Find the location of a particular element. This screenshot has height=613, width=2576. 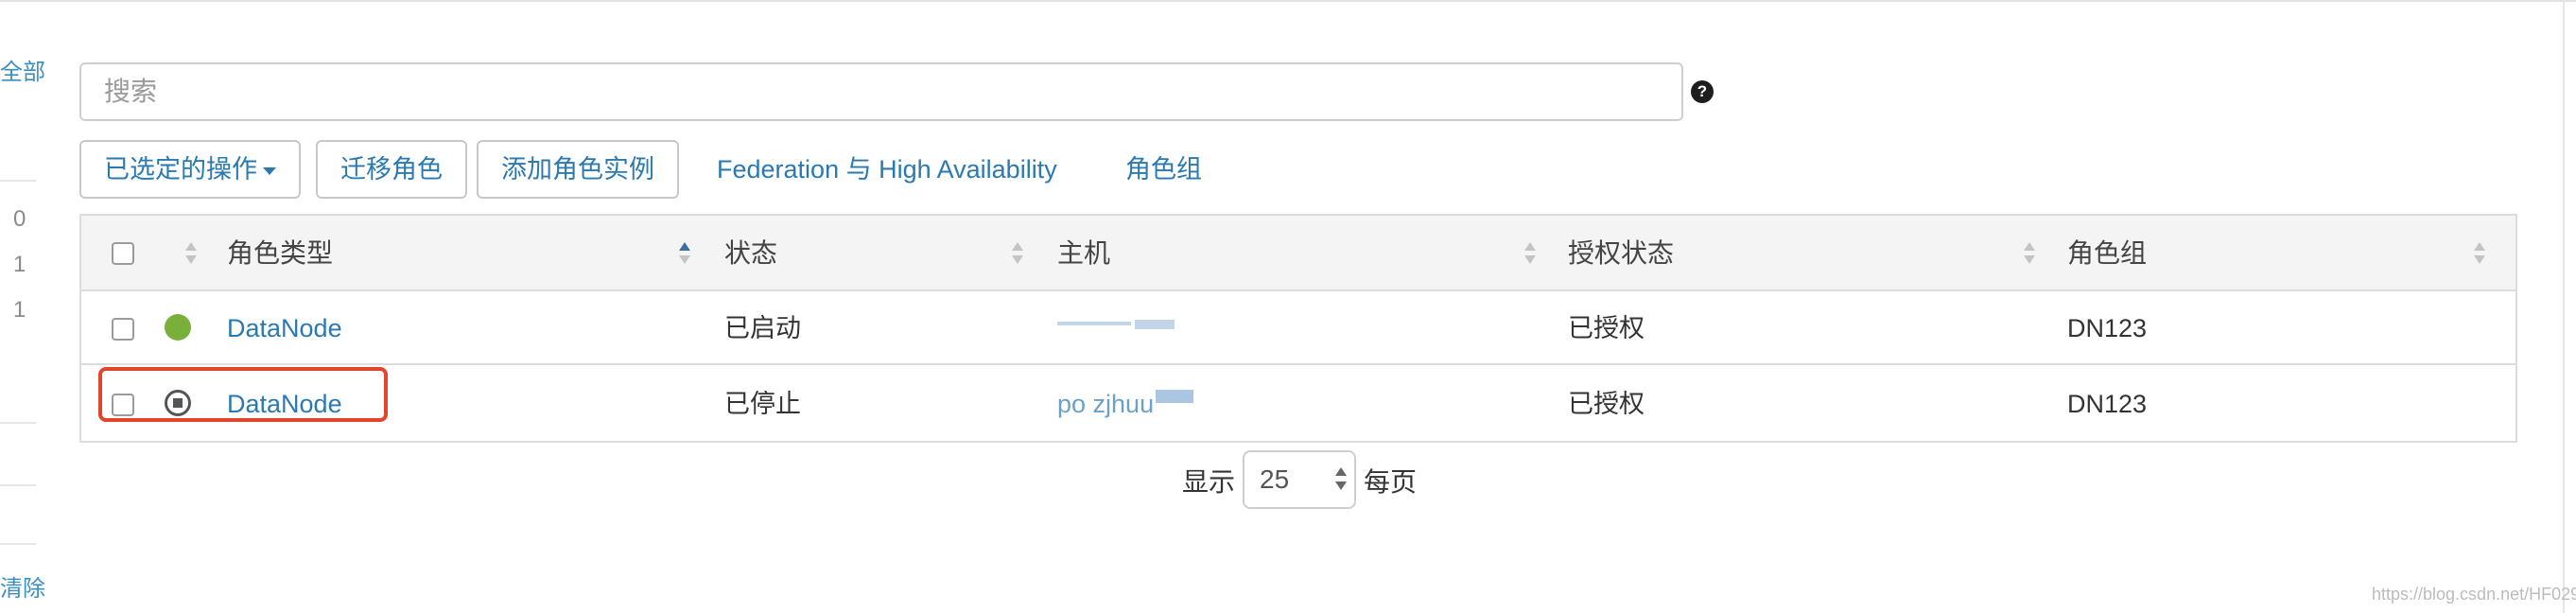

table-row: DataNode 已停止 po zjhuu 已授权 DN123 is located at coordinates (1298, 404).